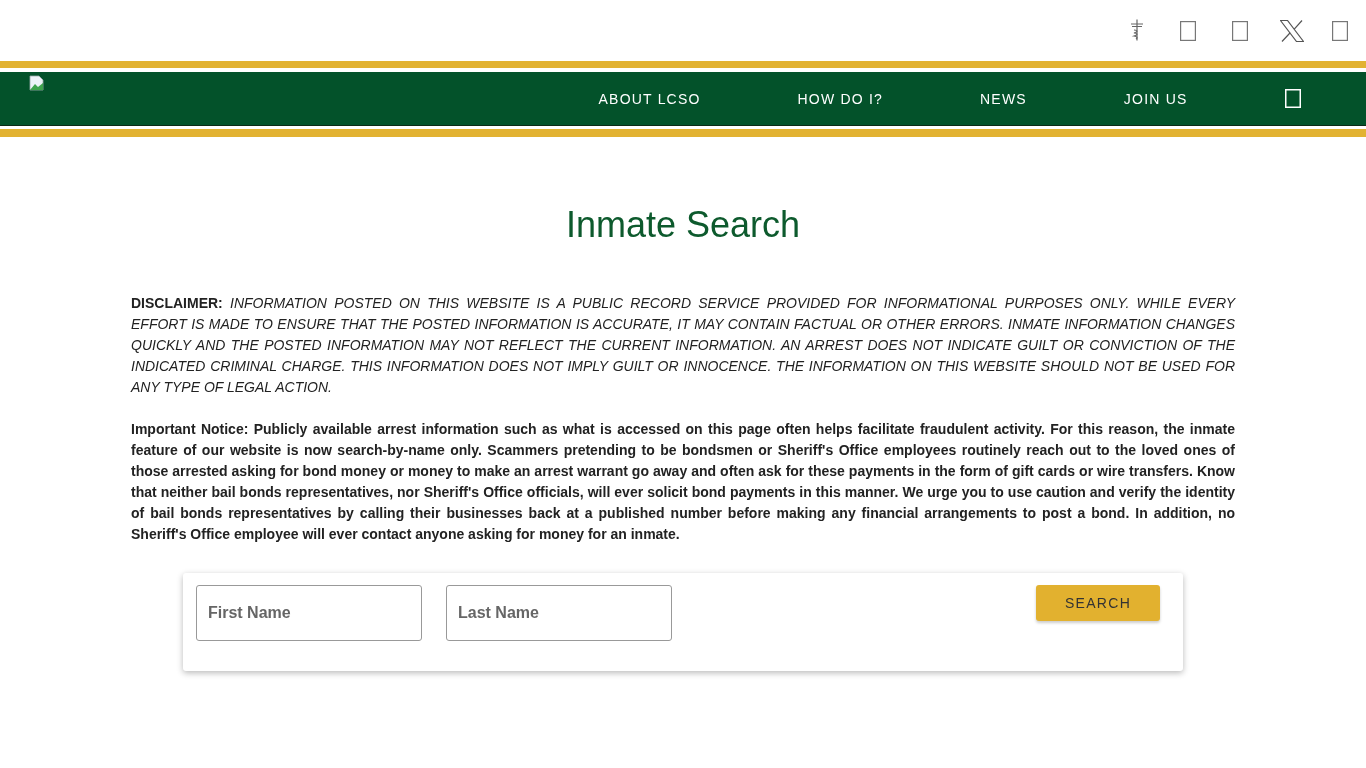  What do you see at coordinates (650, 98) in the screenshot?
I see `nav-link: ABOUT LCSO` at bounding box center [650, 98].